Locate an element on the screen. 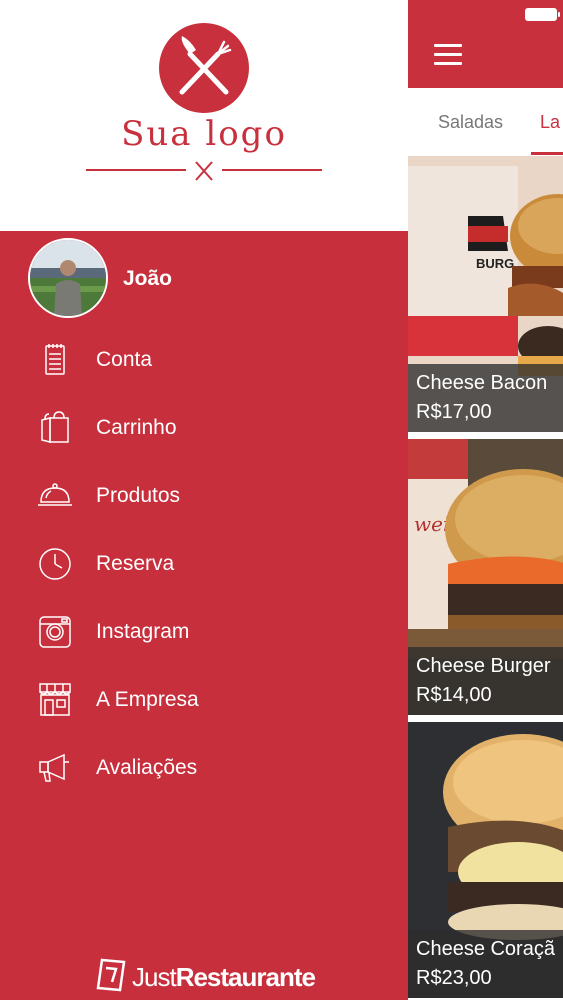 Image resolution: width=563 pixels, height=1000 pixels. menu-item-label: Avaliações is located at coordinates (147, 767).